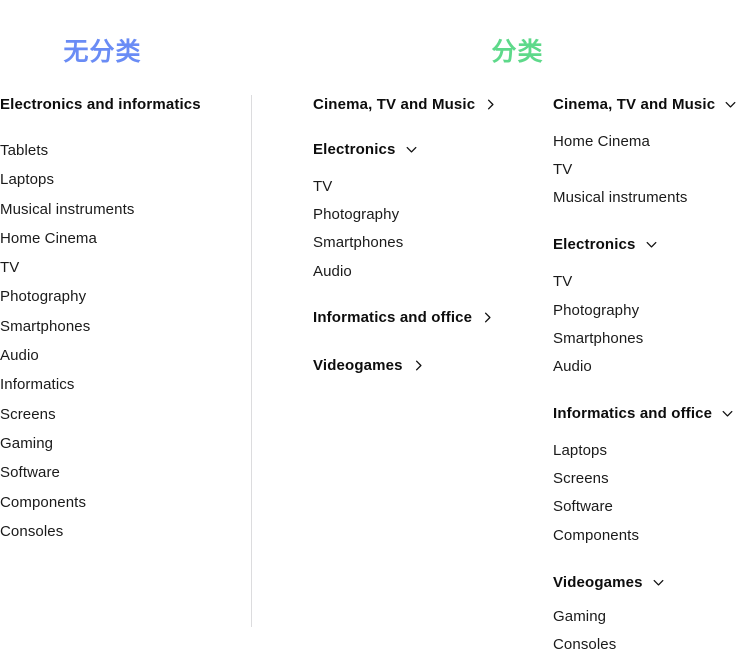 This screenshot has height=653, width=750. I want to click on category-group-items: Home Cinema TV Musical instruments, so click(651, 169).